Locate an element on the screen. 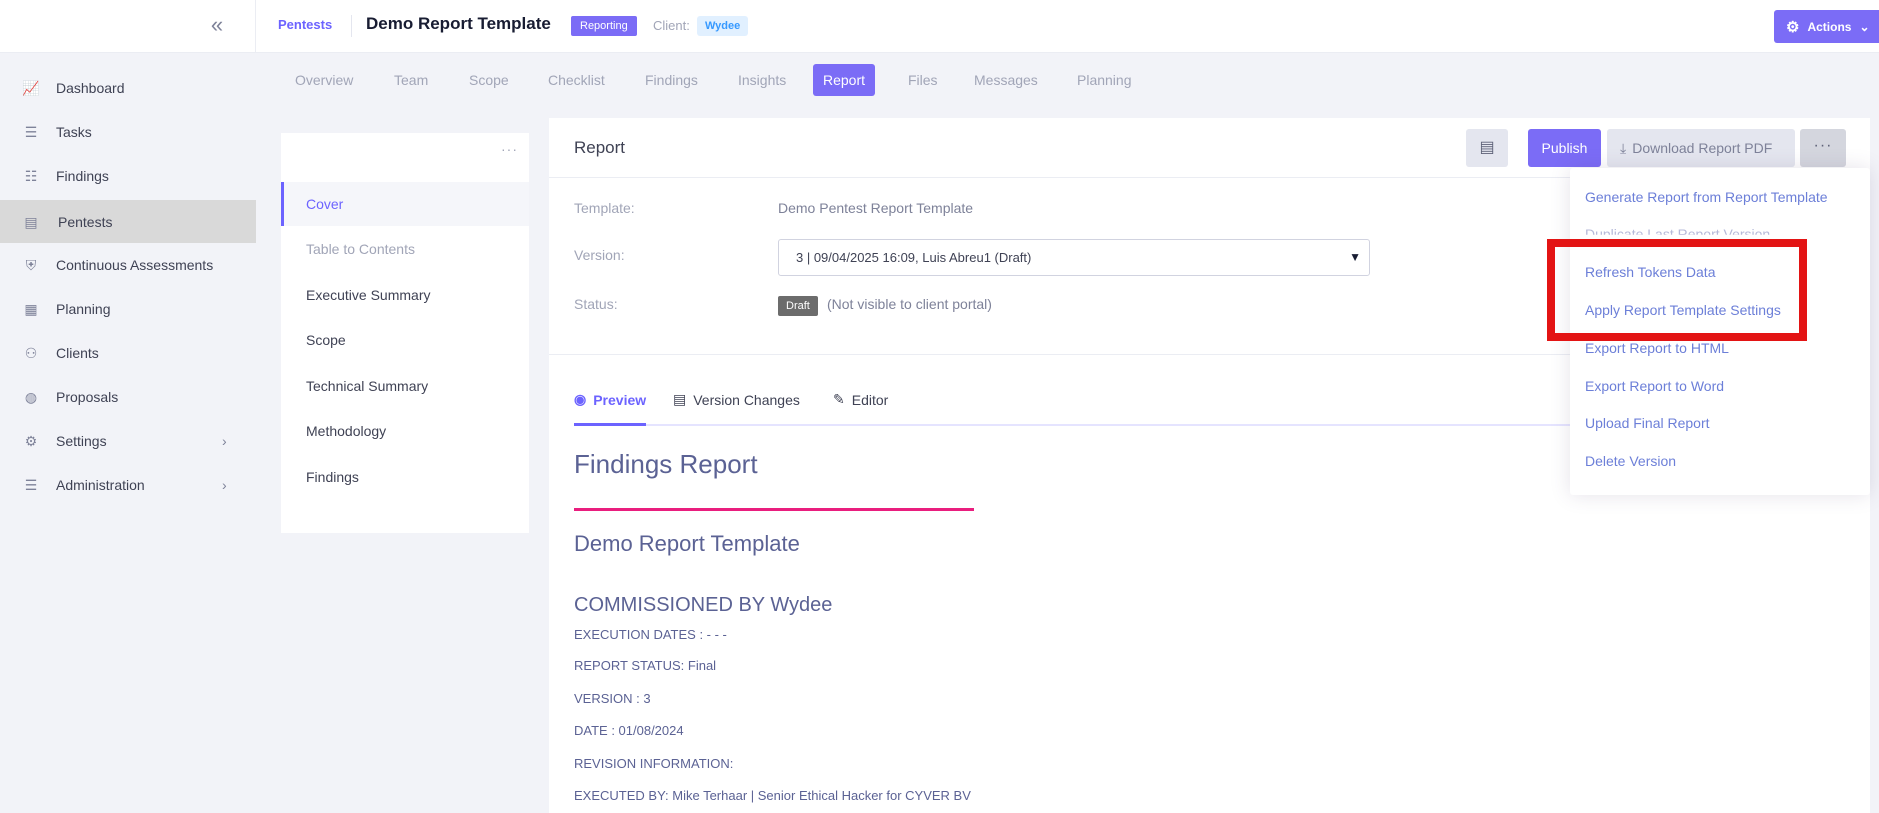  report-subheading: Demo Report Template is located at coordinates (687, 543).